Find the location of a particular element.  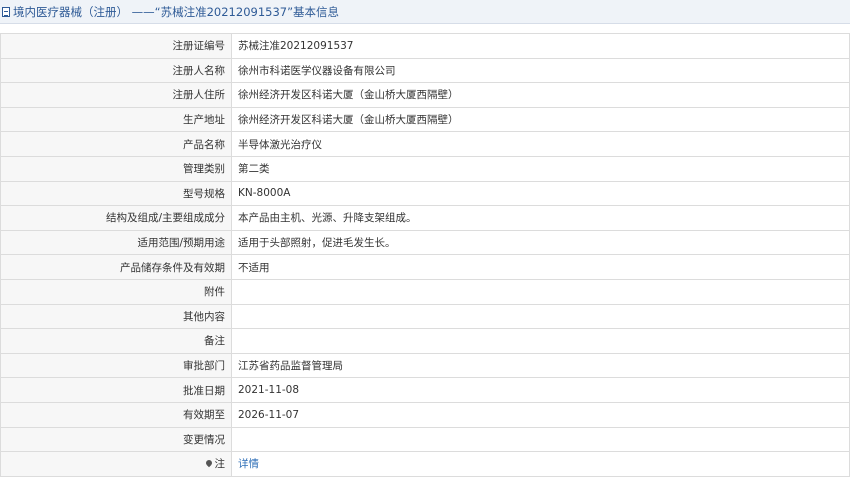

document-icon is located at coordinates (6, 11).